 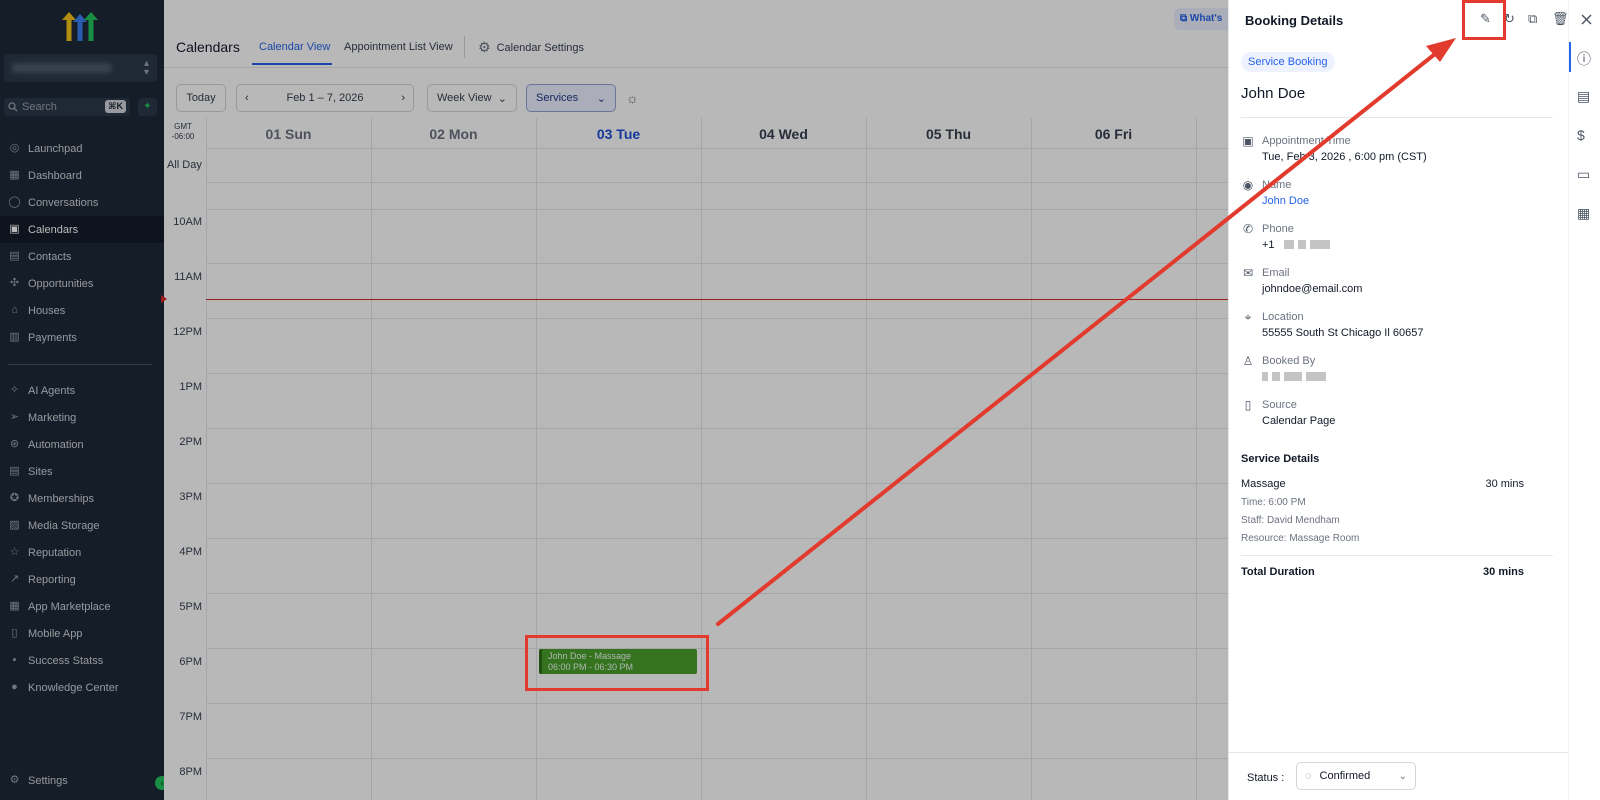 What do you see at coordinates (1276, 273) in the screenshot?
I see `field-label: Email` at bounding box center [1276, 273].